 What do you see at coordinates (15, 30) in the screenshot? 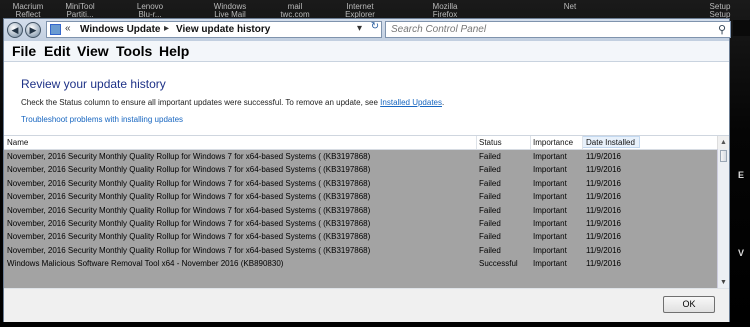
I see `back-button: ◀` at bounding box center [15, 30].